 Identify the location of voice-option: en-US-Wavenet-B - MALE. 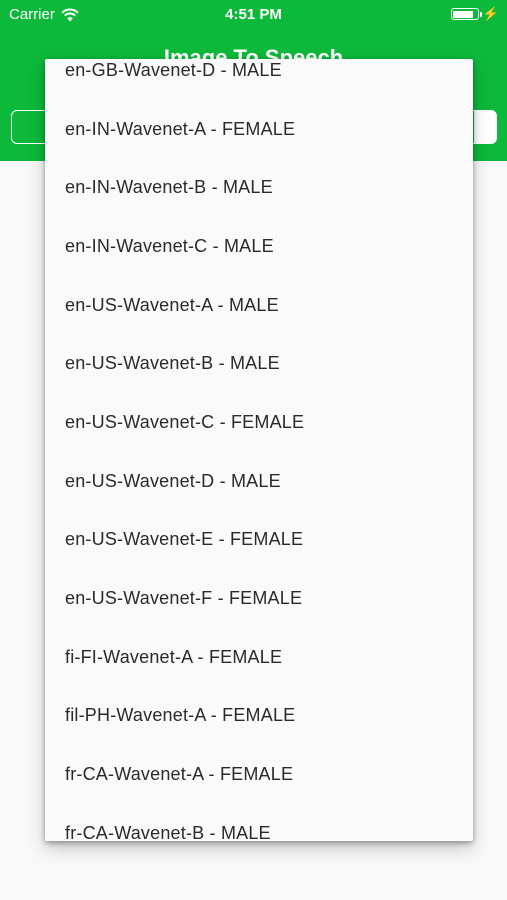
(259, 363).